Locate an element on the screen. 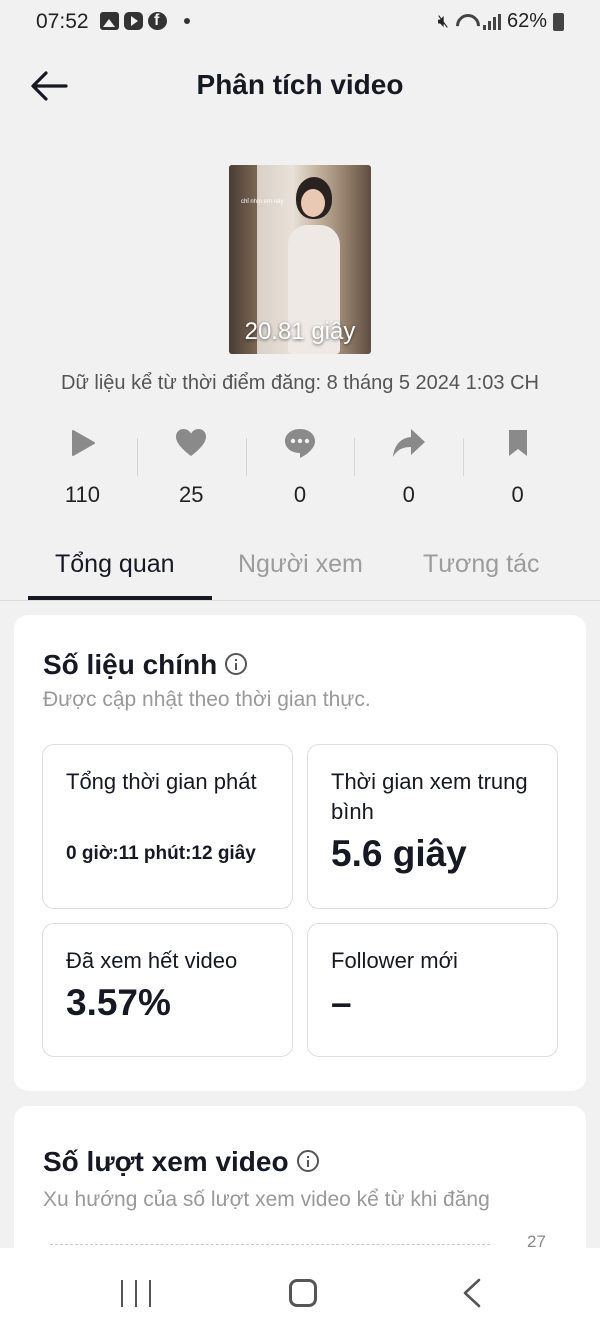  thumbnail-caption: chỉ nhìn em này is located at coordinates (262, 202).